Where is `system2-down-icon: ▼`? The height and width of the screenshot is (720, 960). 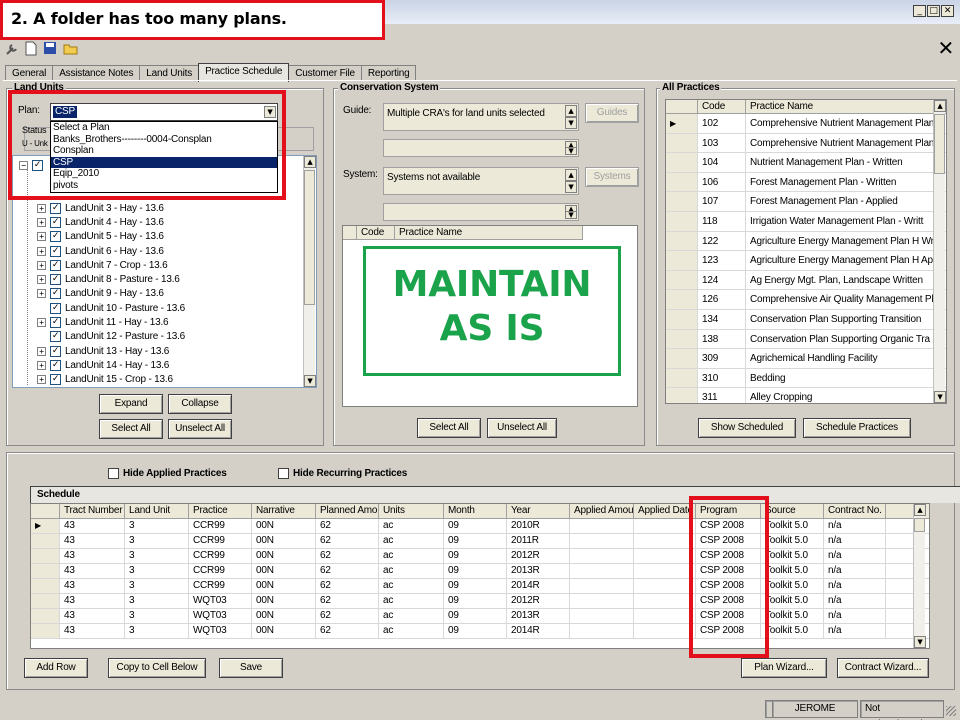
system2-down-icon: ▼ is located at coordinates (571, 215).